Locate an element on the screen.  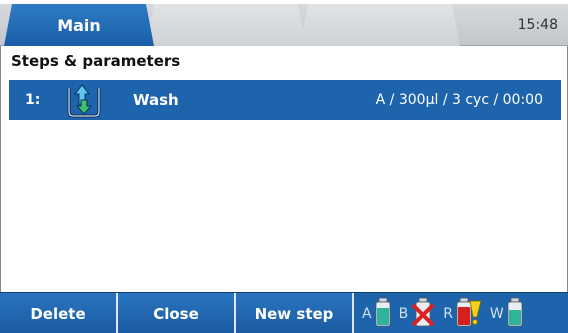
bottle-unavailable-icon is located at coordinates (423, 314).